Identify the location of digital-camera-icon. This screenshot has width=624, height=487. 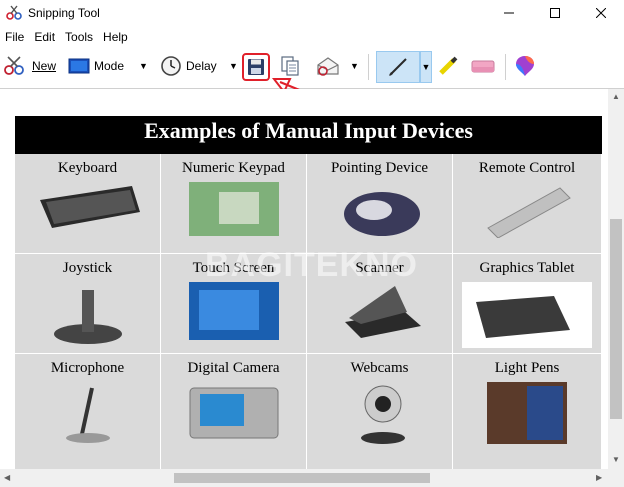
(233, 413).